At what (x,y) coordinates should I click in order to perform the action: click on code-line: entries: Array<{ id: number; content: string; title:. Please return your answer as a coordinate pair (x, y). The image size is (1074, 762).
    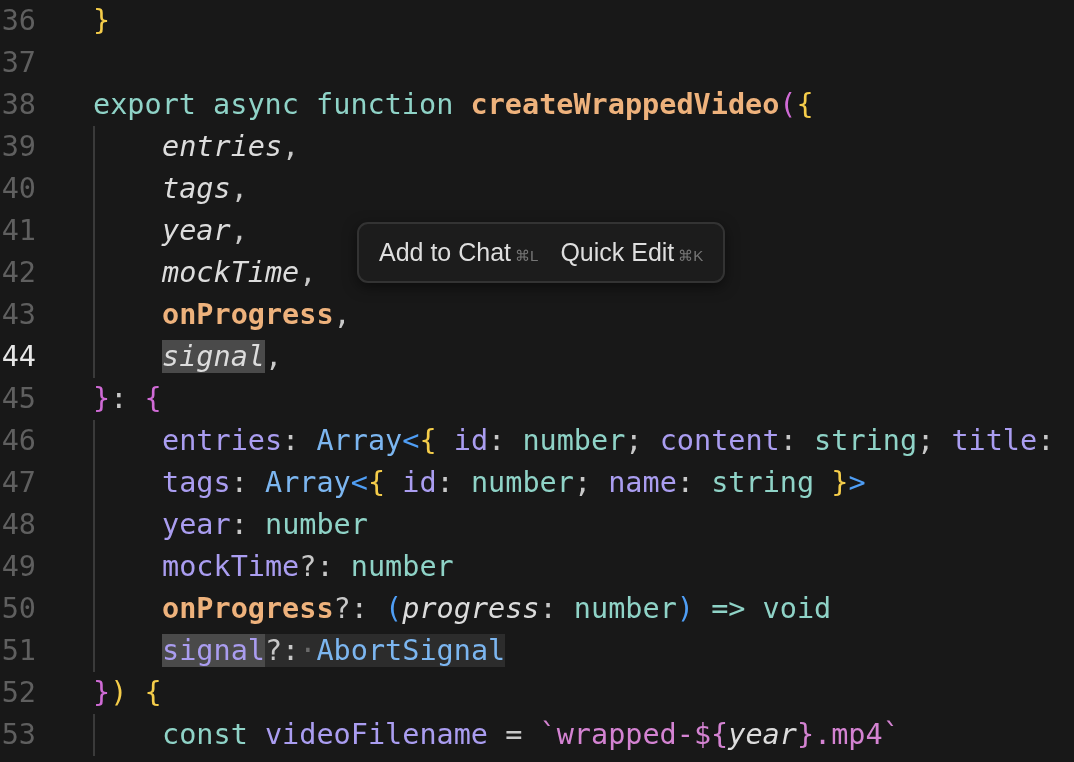
    Looking at the image, I should click on (608, 441).